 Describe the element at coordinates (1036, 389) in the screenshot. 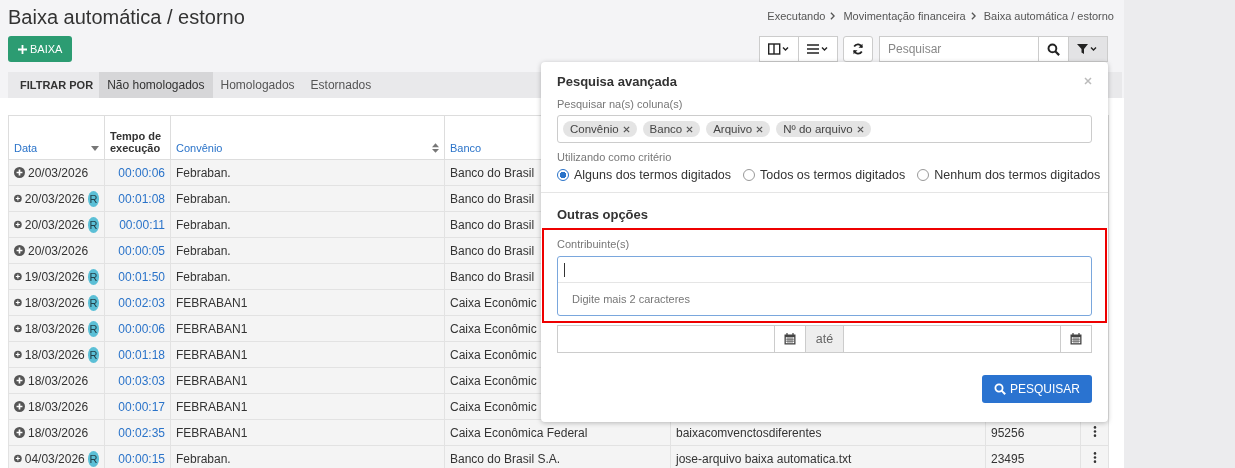

I see `search-submit-button: PESQUISAR` at that location.